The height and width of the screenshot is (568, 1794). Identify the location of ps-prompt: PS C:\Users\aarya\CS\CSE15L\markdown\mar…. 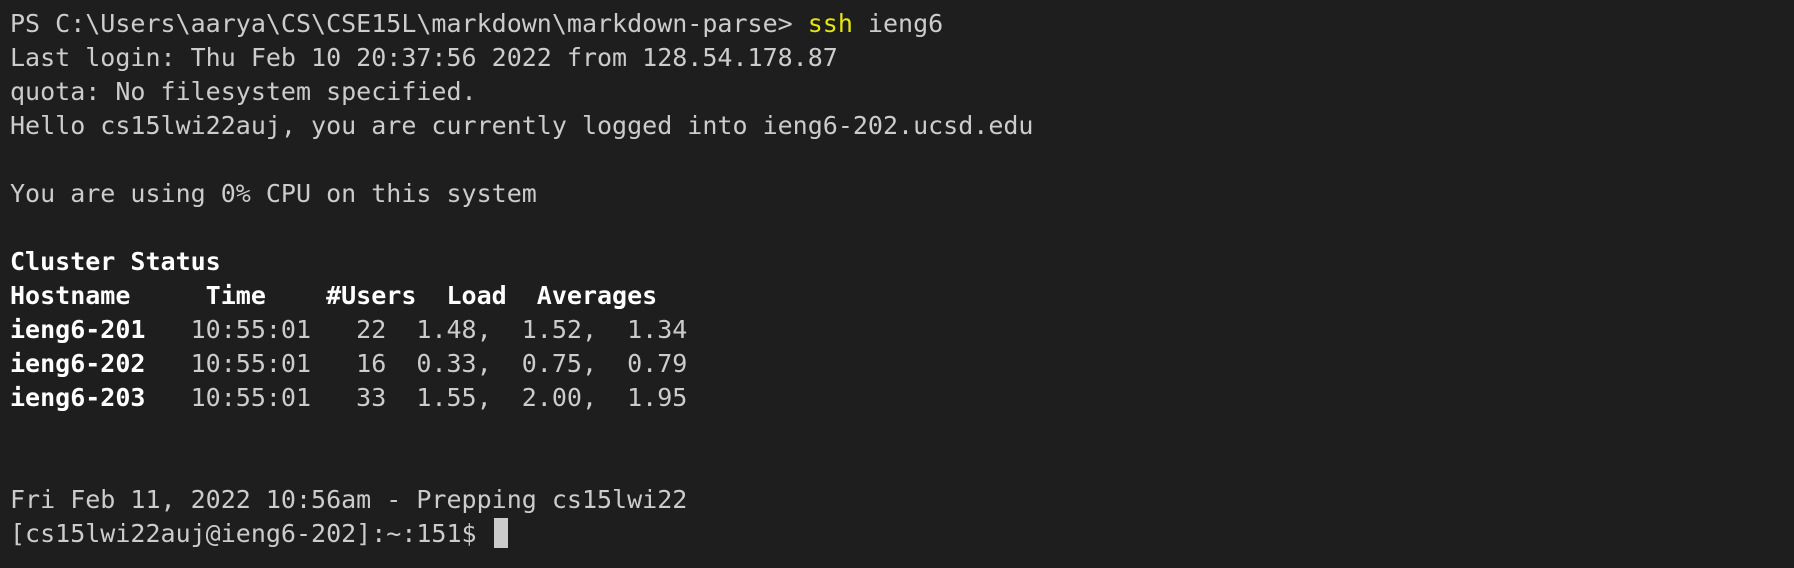
(409, 23).